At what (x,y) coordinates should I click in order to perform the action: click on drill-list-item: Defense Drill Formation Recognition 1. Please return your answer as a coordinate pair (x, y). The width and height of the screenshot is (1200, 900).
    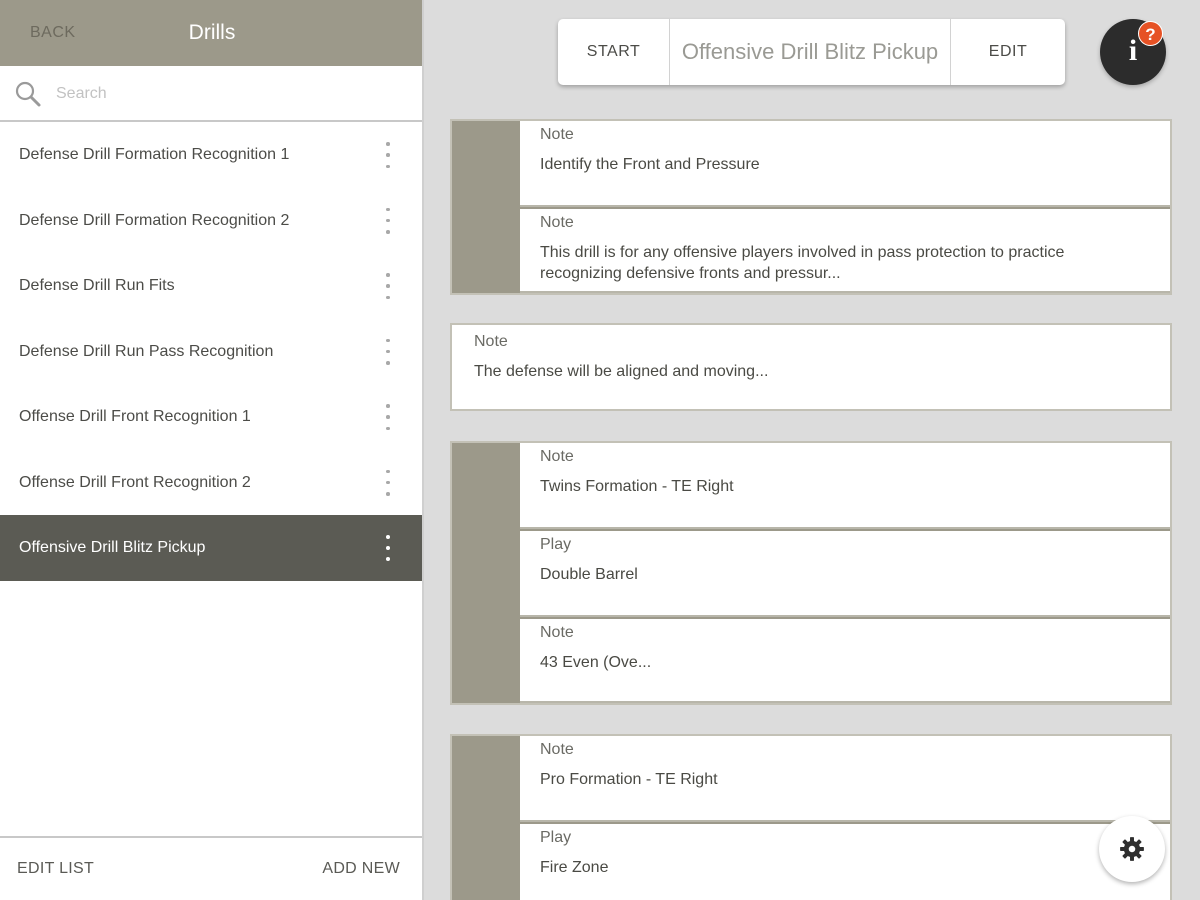
    Looking at the image, I should click on (211, 155).